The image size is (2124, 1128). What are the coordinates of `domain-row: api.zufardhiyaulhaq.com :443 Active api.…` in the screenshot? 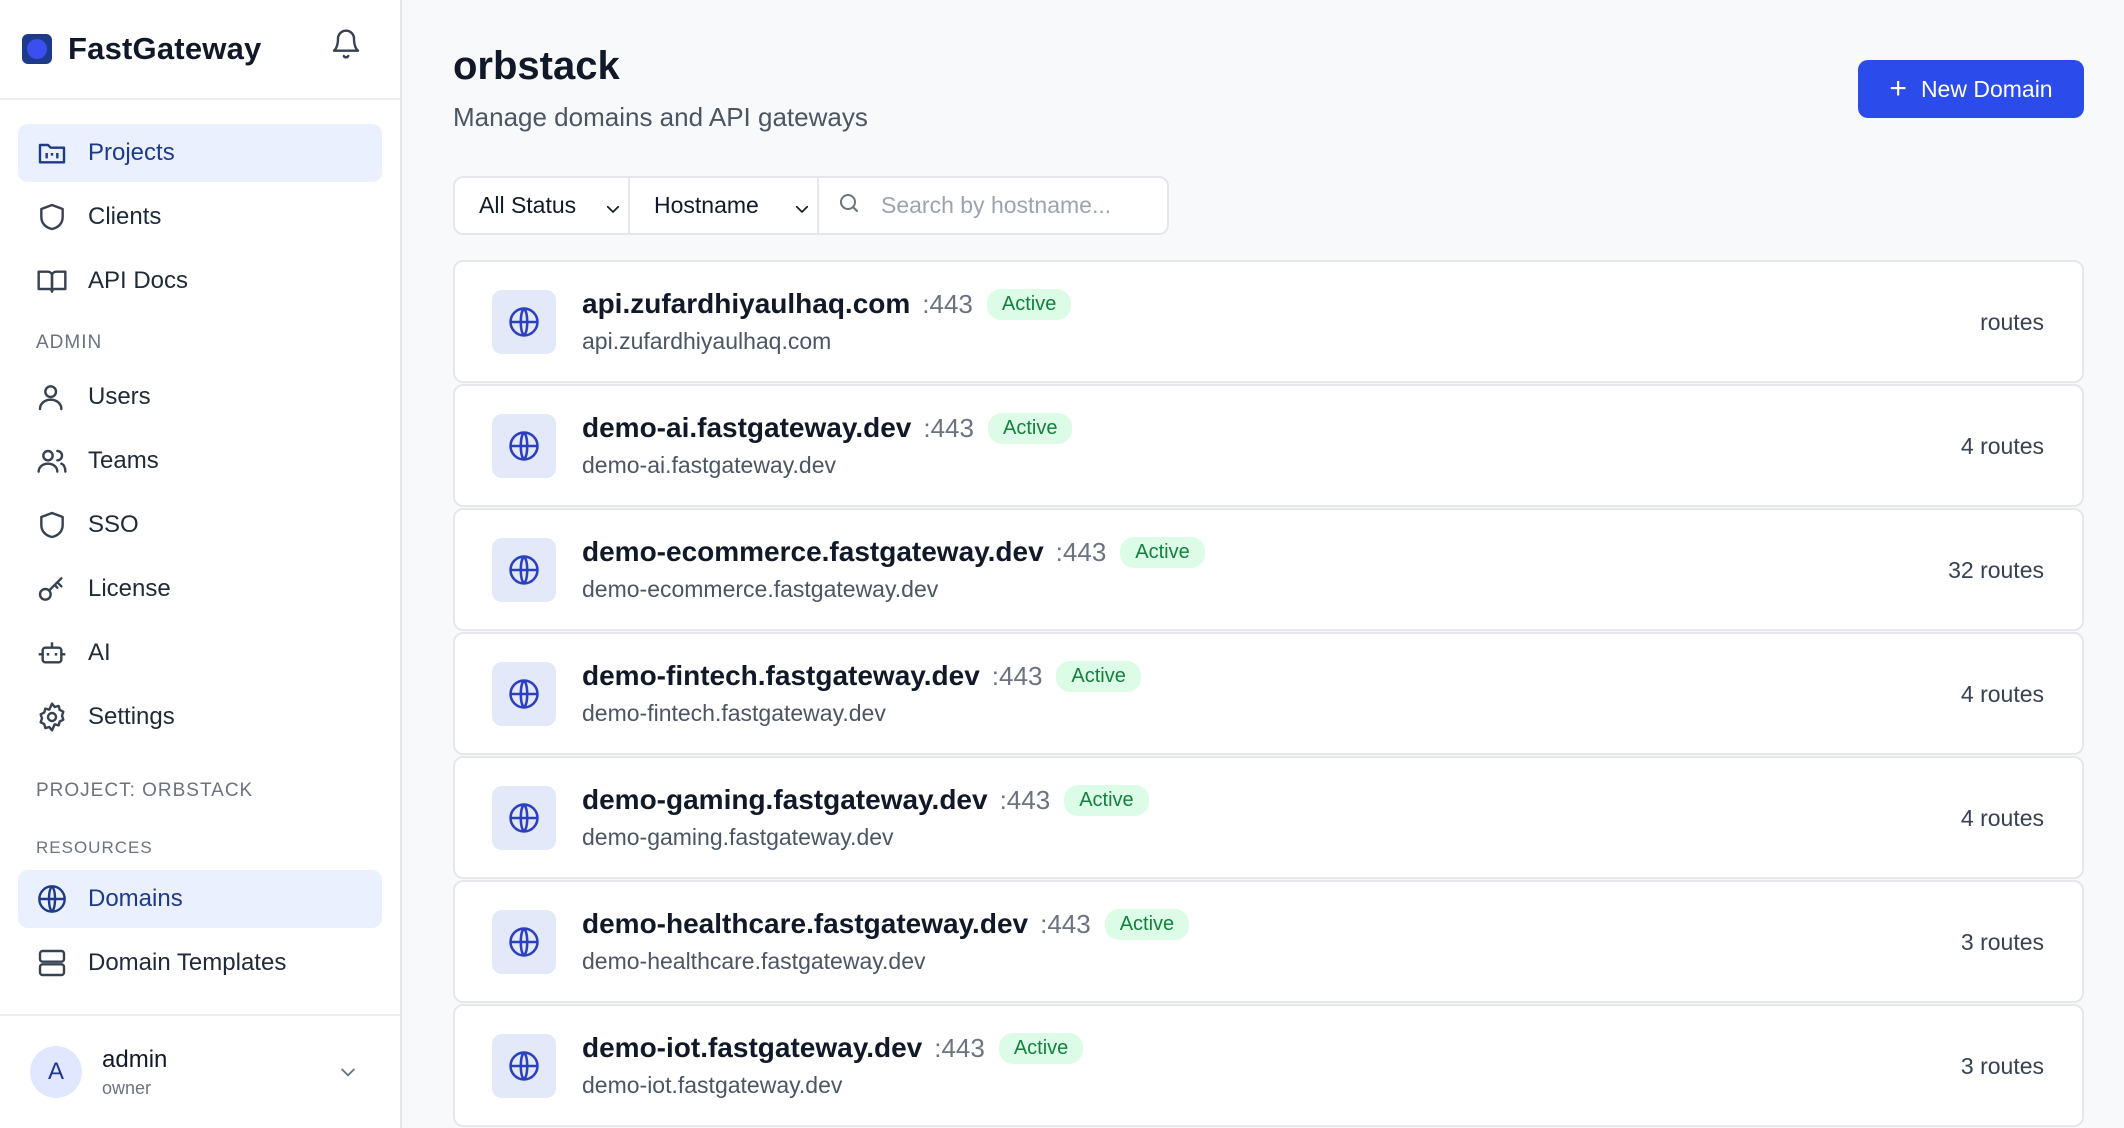 It's located at (1268, 321).